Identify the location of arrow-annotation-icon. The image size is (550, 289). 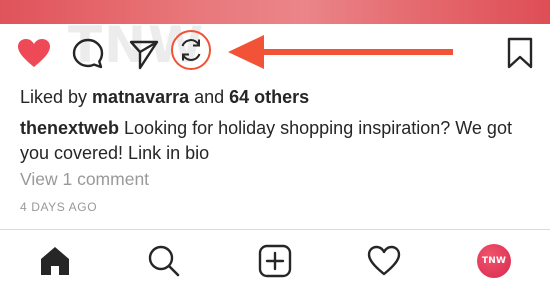
(340, 52).